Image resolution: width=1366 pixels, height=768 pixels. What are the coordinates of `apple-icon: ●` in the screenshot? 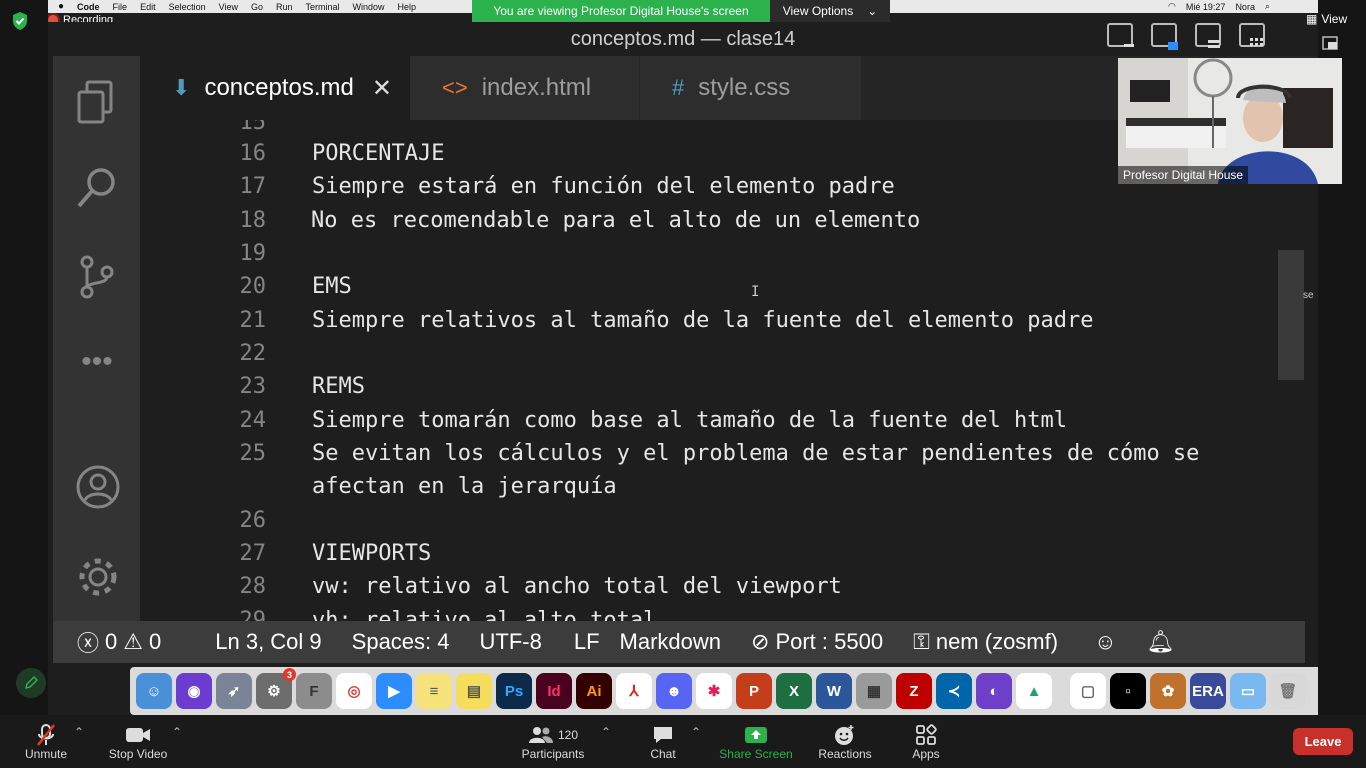 It's located at (61, 6).